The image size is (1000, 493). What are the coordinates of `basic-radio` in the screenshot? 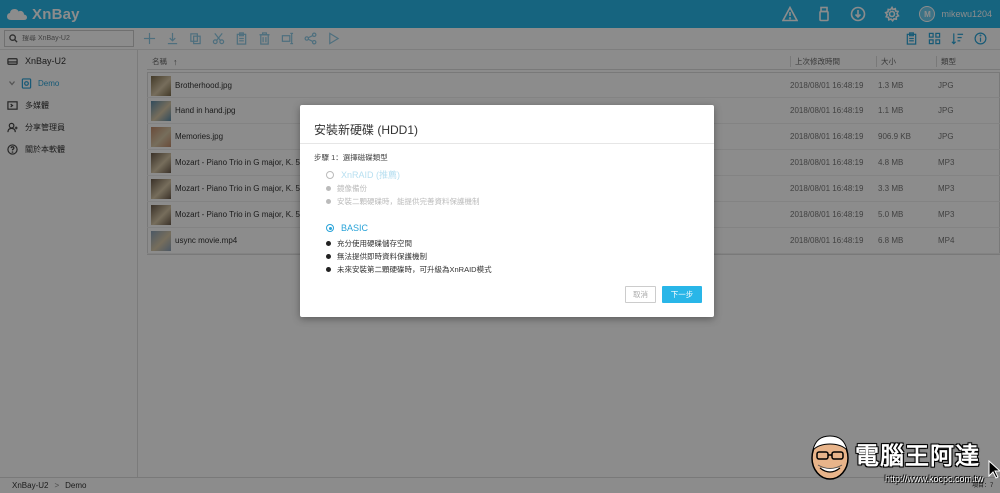 It's located at (330, 228).